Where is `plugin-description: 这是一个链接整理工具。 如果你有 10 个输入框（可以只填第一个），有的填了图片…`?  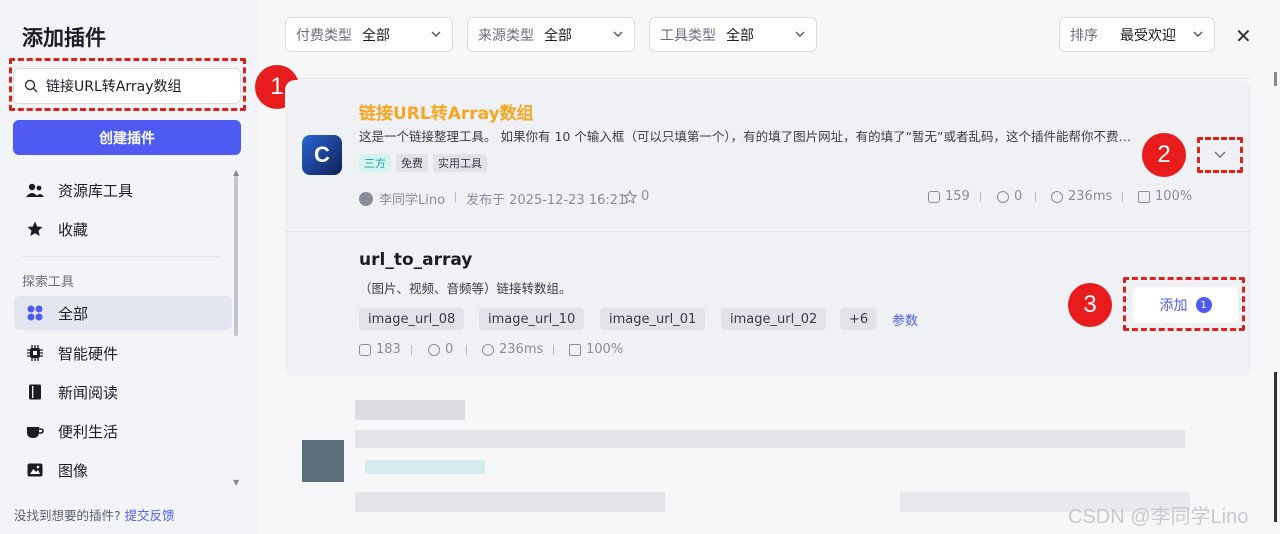 plugin-description: 这是一个链接整理工具。 如果你有 10 个输入框（可以只填第一个），有的填了图片… is located at coordinates (745, 136).